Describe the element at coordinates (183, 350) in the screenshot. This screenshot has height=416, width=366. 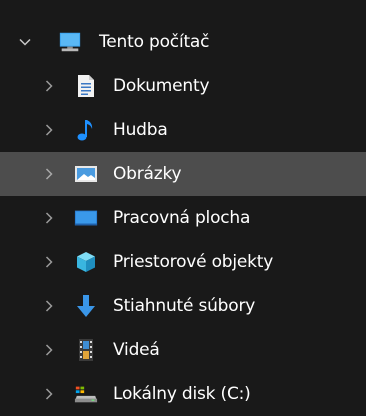
I see `tree-item-videos: Videá` at that location.